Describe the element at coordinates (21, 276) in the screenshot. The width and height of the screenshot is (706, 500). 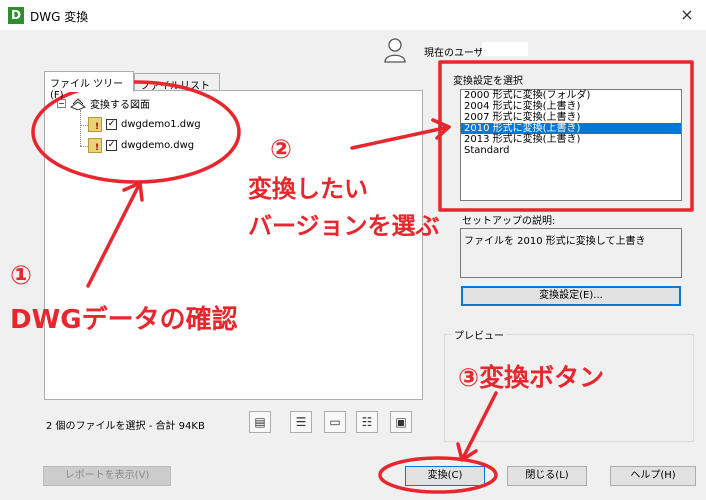
I see `annotation-step1-number: ①` at that location.